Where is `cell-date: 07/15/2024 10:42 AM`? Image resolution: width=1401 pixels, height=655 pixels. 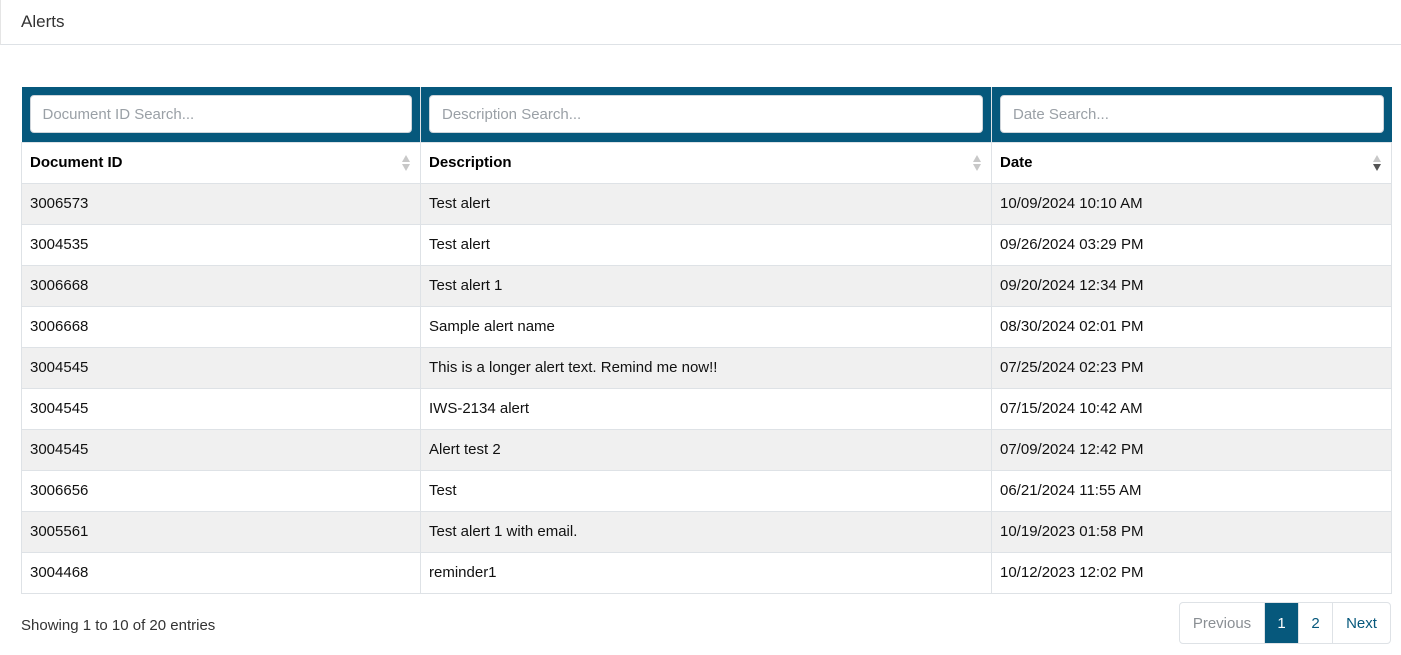 cell-date: 07/15/2024 10:42 AM is located at coordinates (1191, 408).